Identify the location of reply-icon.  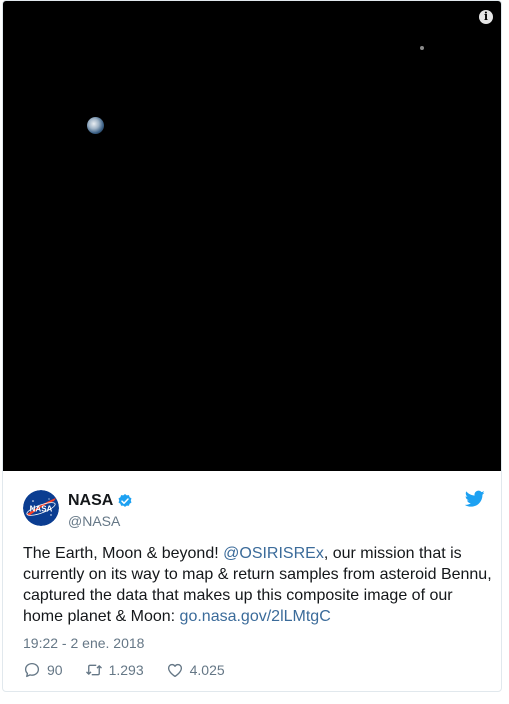
(32, 670).